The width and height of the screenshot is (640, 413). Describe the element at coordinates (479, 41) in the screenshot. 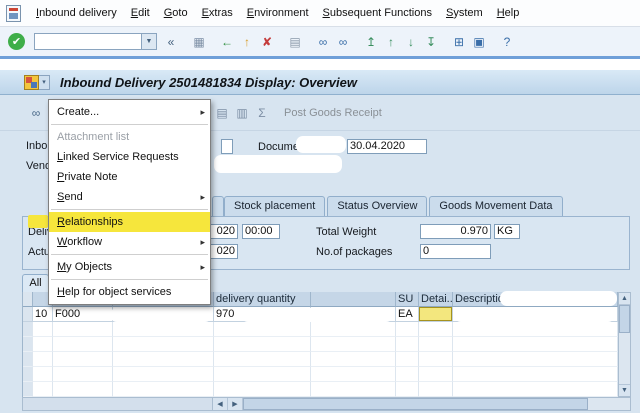

I see `shortcut-icon: ▣` at that location.